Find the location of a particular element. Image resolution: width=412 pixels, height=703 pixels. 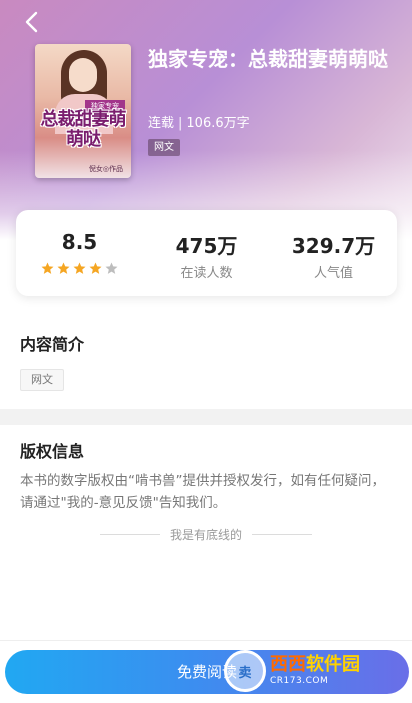

end-of-list-indicator: 我是有底线的 is located at coordinates (206, 534).